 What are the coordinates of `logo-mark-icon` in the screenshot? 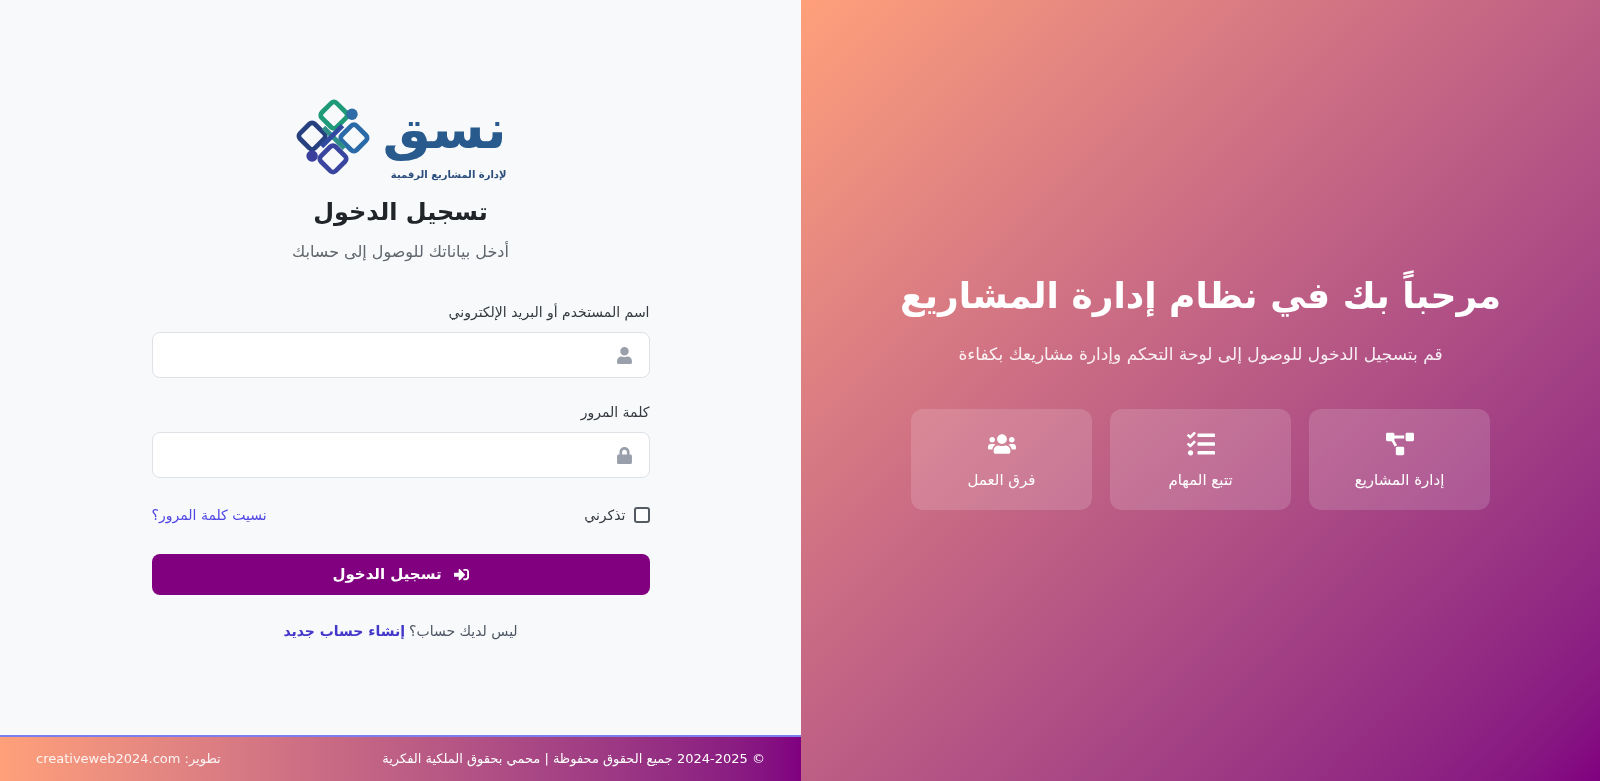 It's located at (332, 137).